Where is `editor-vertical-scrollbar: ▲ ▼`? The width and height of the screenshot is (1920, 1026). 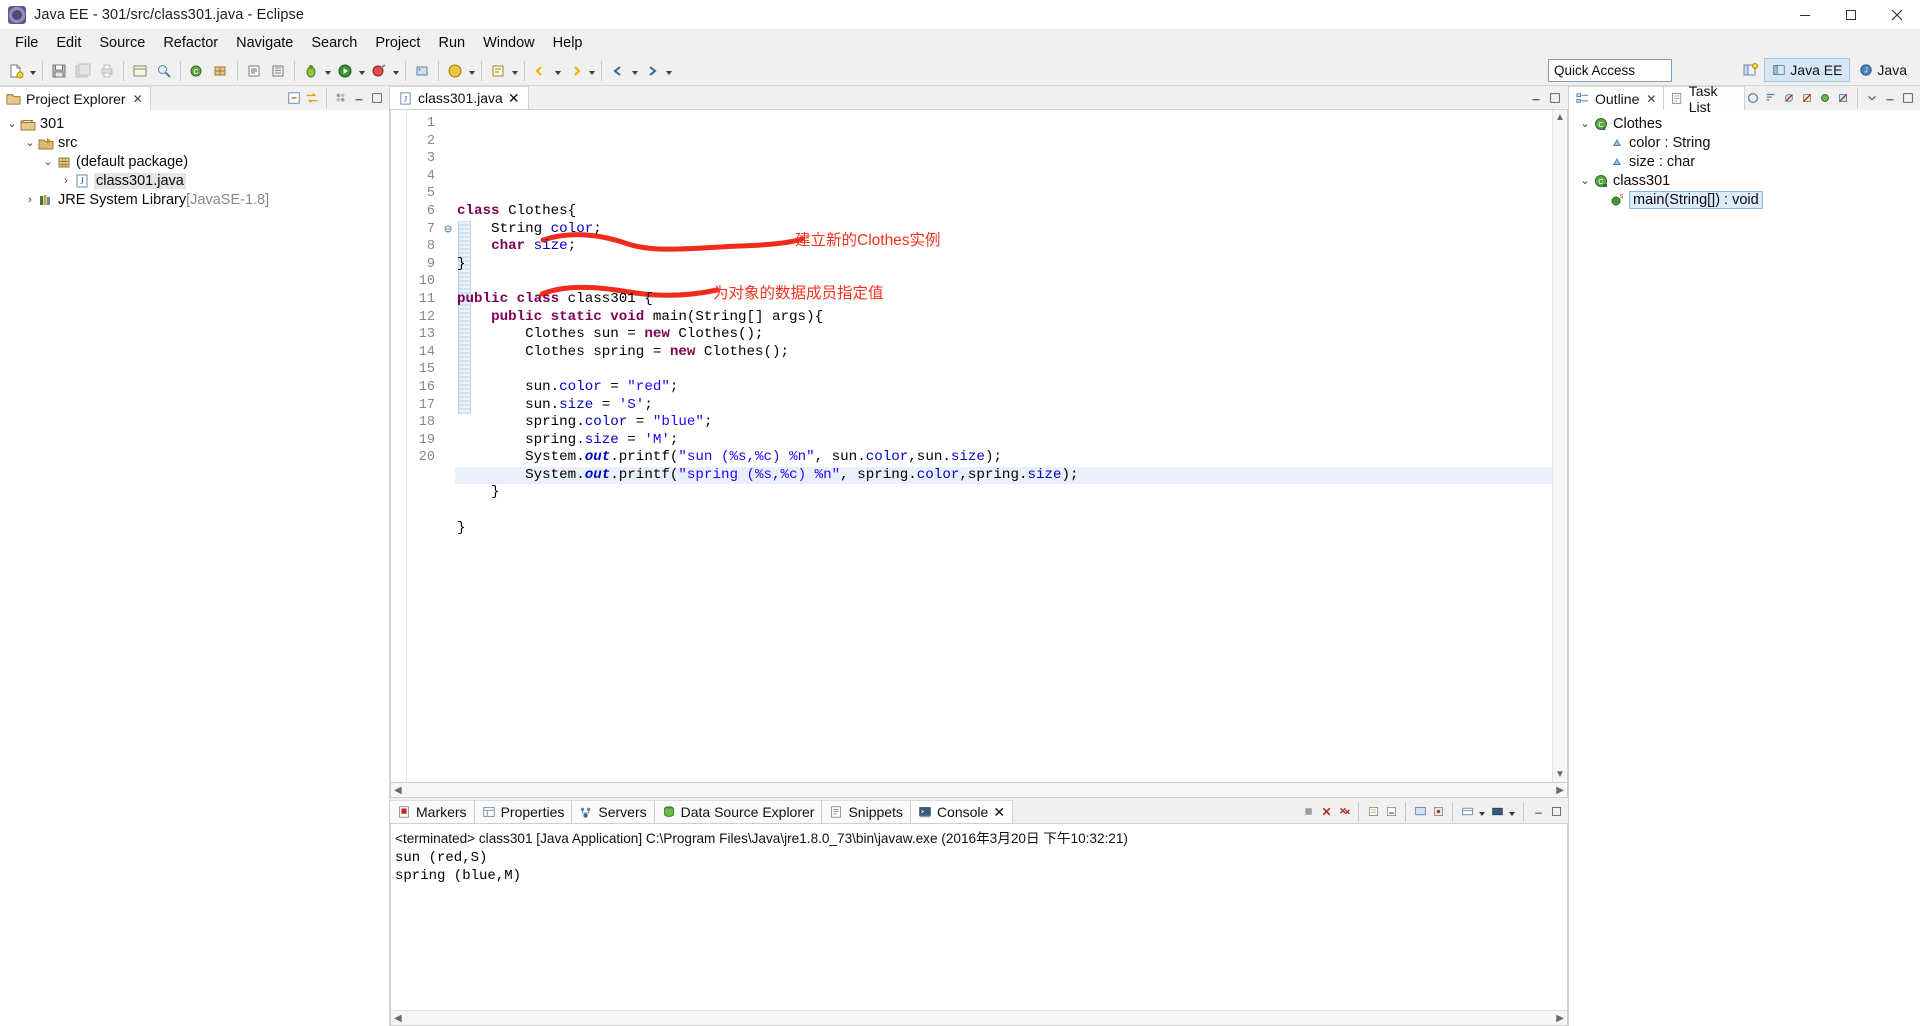
editor-vertical-scrollbar: ▲ ▼ is located at coordinates (1559, 446).